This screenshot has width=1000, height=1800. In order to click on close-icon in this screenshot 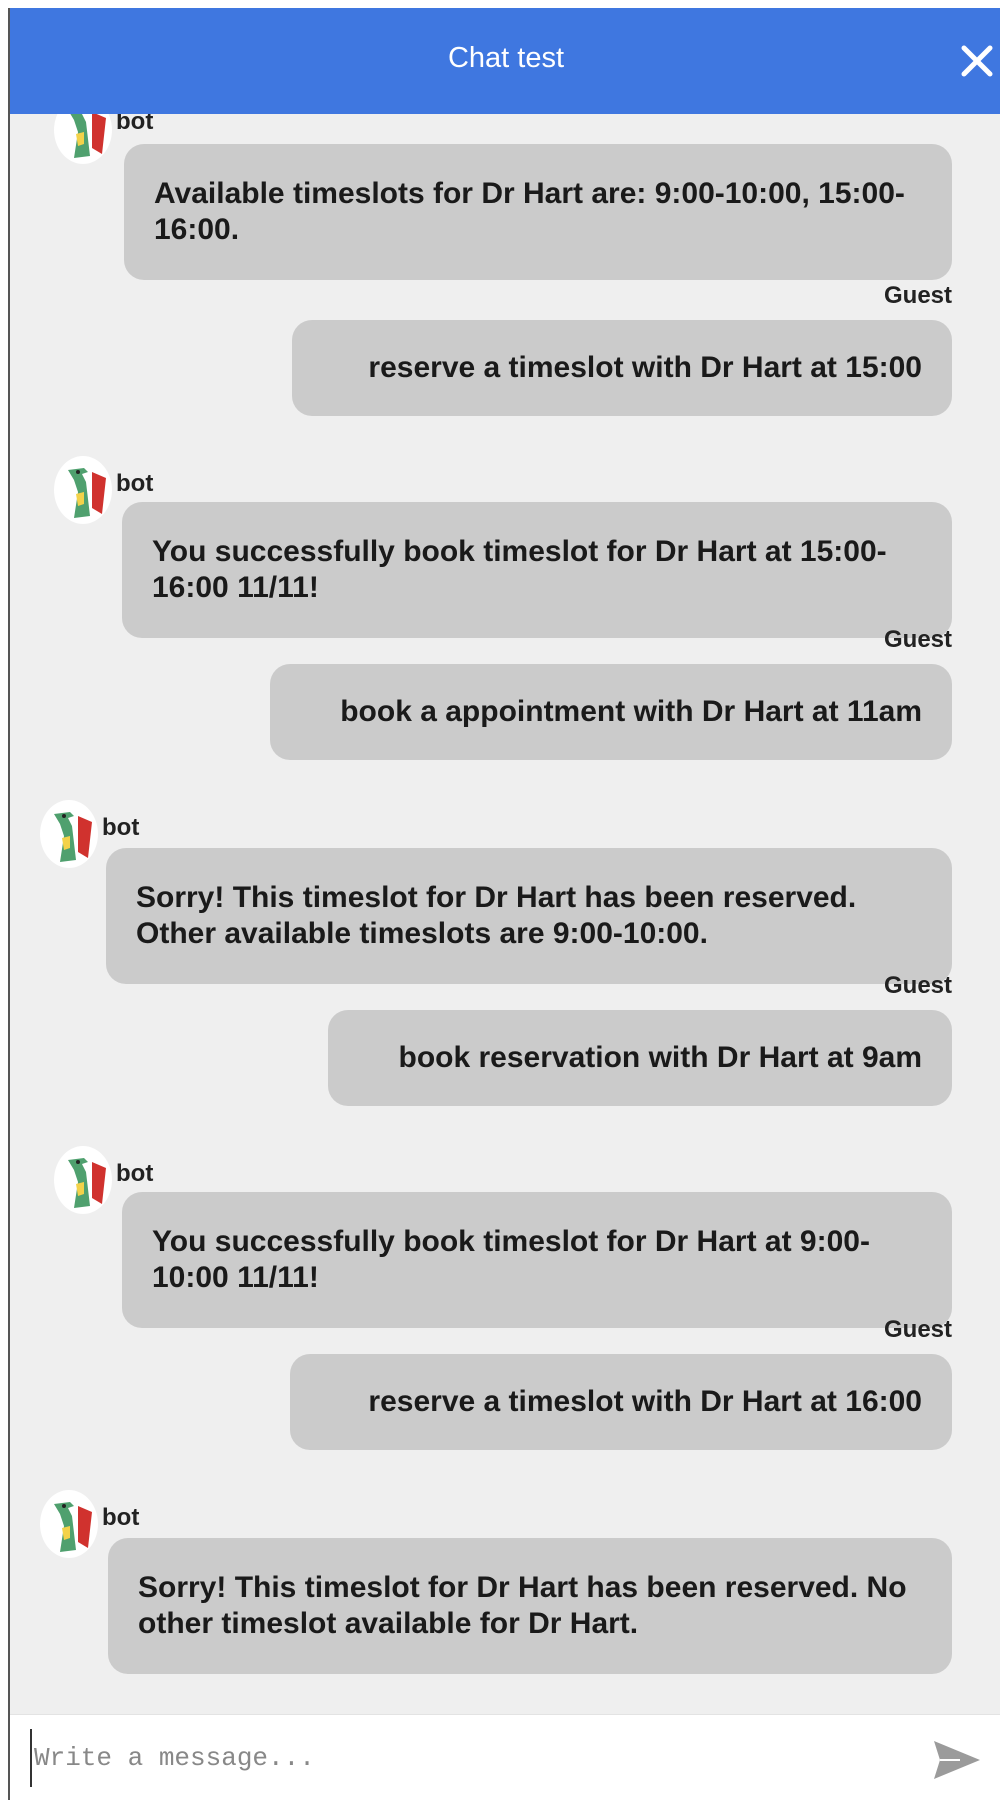, I will do `click(977, 61)`.